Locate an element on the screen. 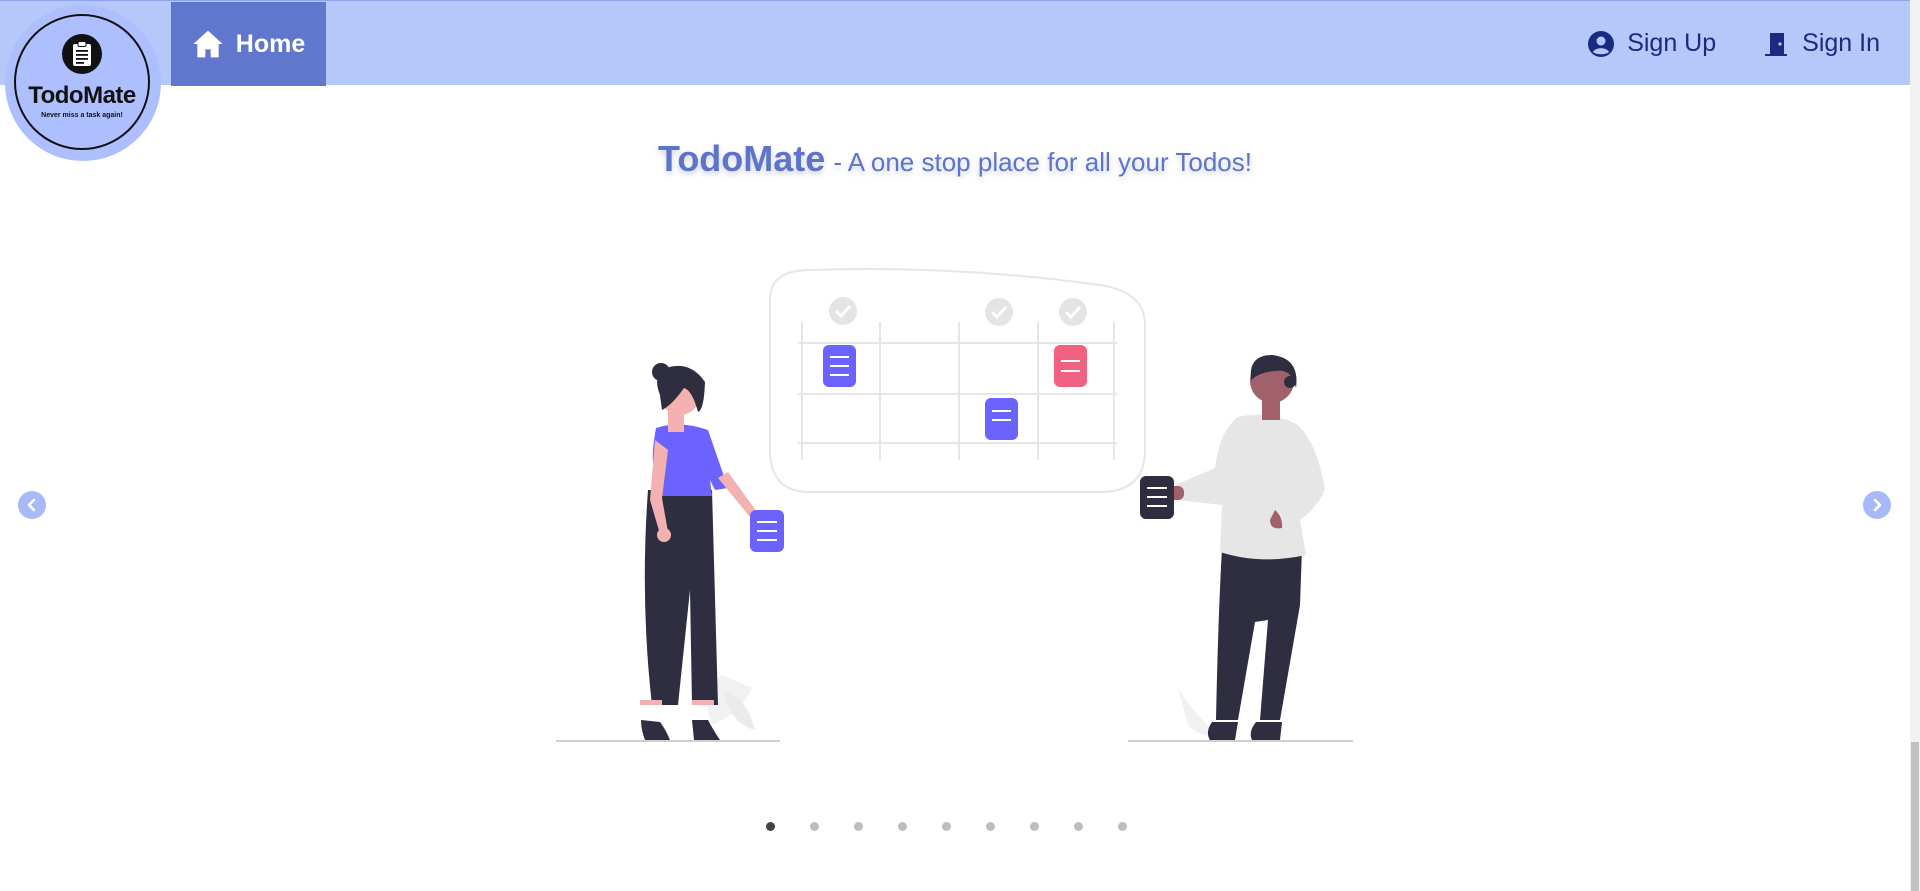 Image resolution: width=1920 pixels, height=891 pixels. clipboard-icon is located at coordinates (82, 54).